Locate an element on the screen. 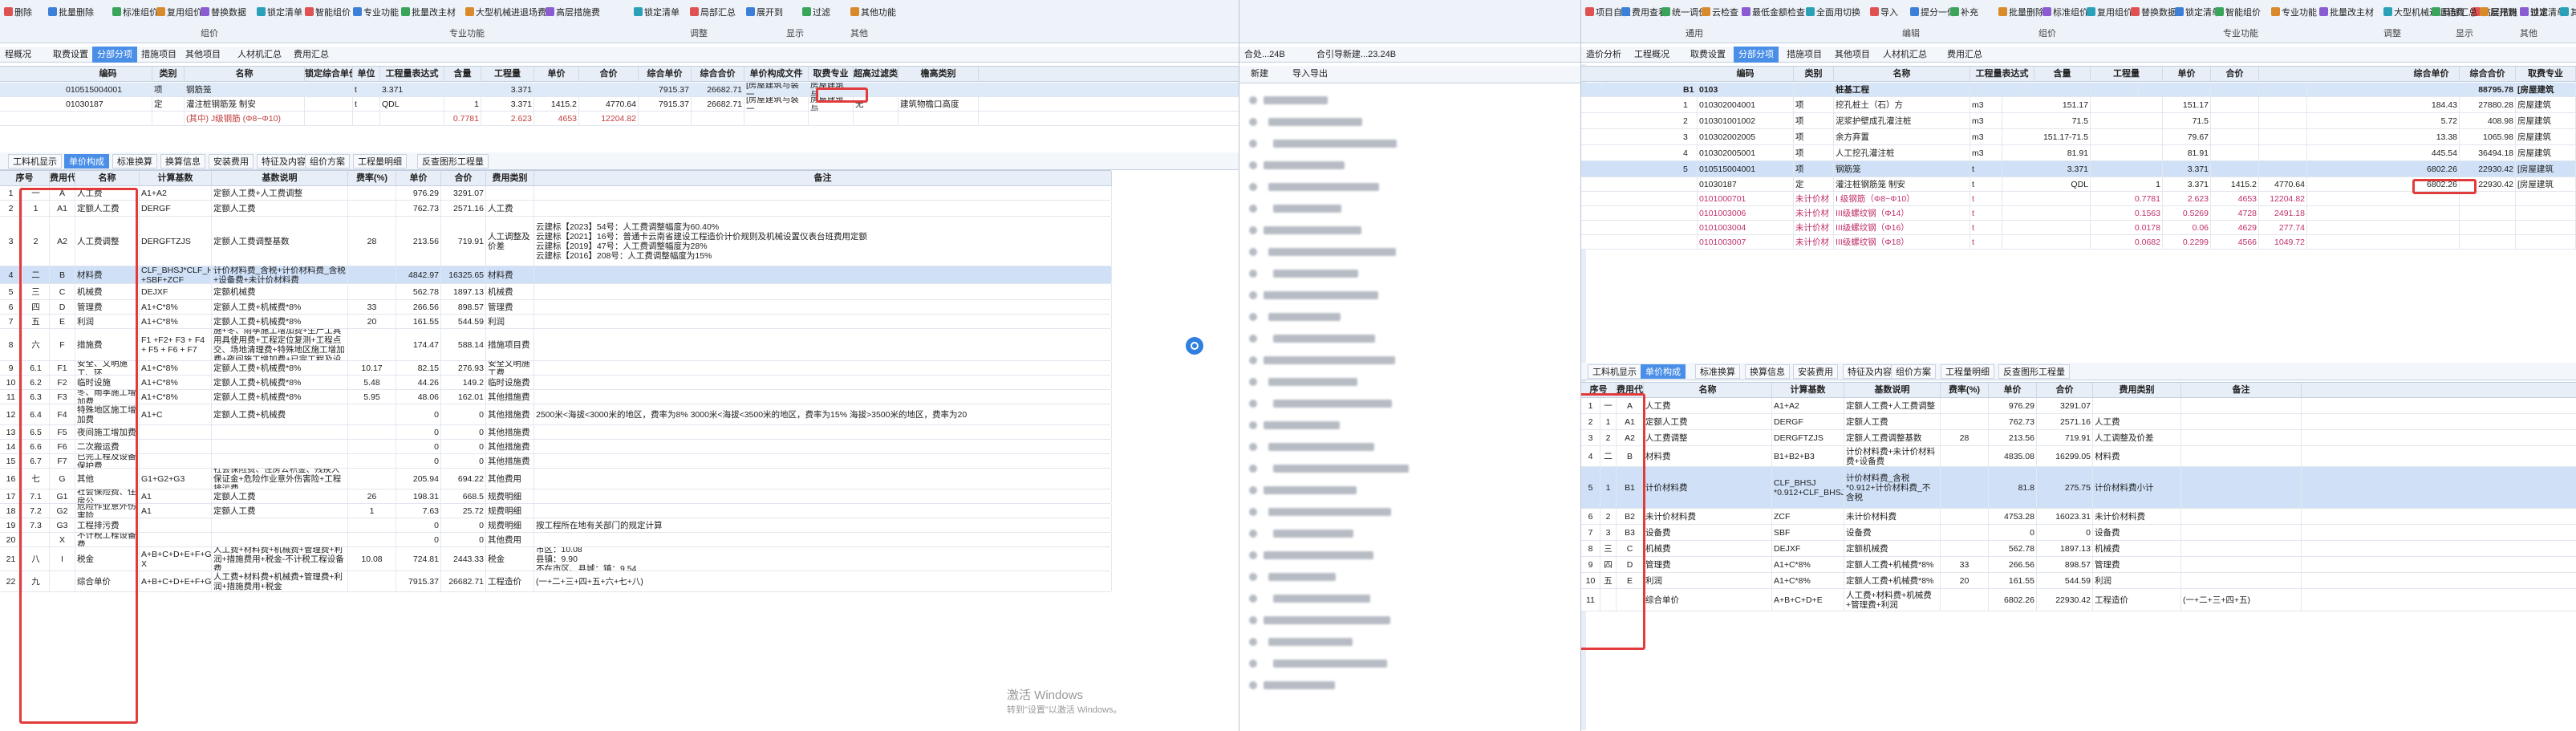  table-row: 8 三 C 机械费 DEJXF 定额机械费 562.78 1897.13 机械费 is located at coordinates (2078, 549).